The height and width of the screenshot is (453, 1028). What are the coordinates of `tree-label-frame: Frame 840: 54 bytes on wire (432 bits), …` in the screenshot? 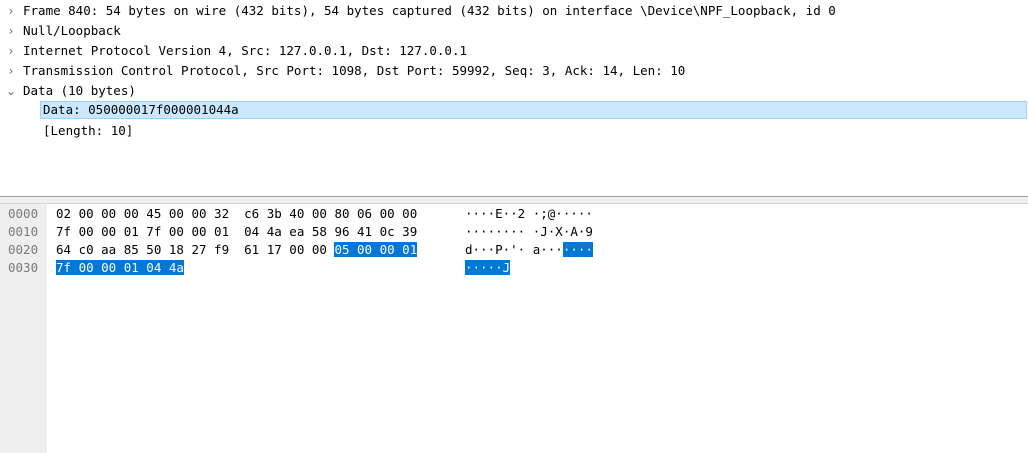 It's located at (429, 10).